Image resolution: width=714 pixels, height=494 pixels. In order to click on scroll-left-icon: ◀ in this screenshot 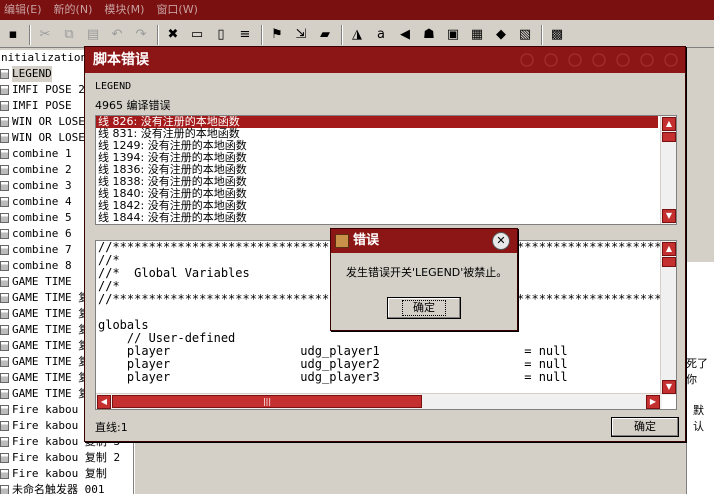, I will do `click(104, 402)`.